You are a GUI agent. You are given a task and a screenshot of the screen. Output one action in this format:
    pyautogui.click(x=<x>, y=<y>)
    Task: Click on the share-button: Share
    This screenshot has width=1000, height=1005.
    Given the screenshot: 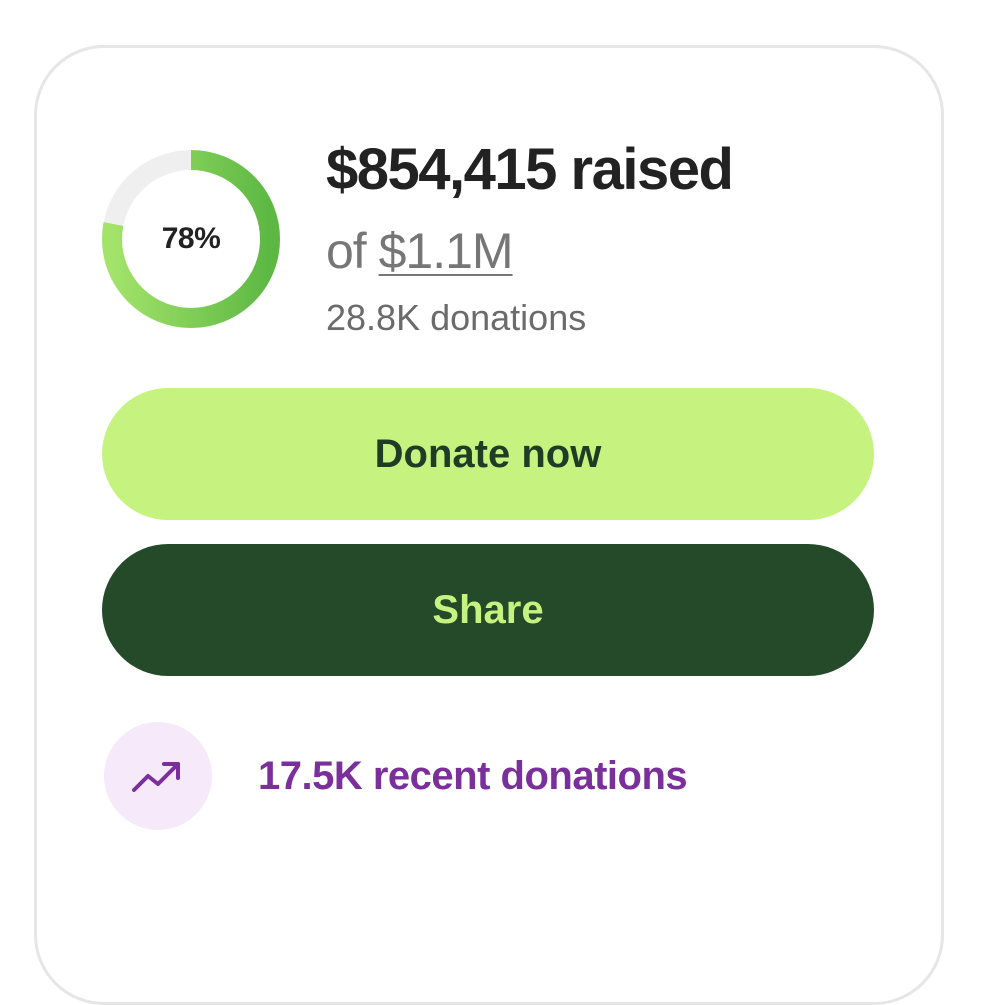 What is the action you would take?
    pyautogui.click(x=488, y=610)
    